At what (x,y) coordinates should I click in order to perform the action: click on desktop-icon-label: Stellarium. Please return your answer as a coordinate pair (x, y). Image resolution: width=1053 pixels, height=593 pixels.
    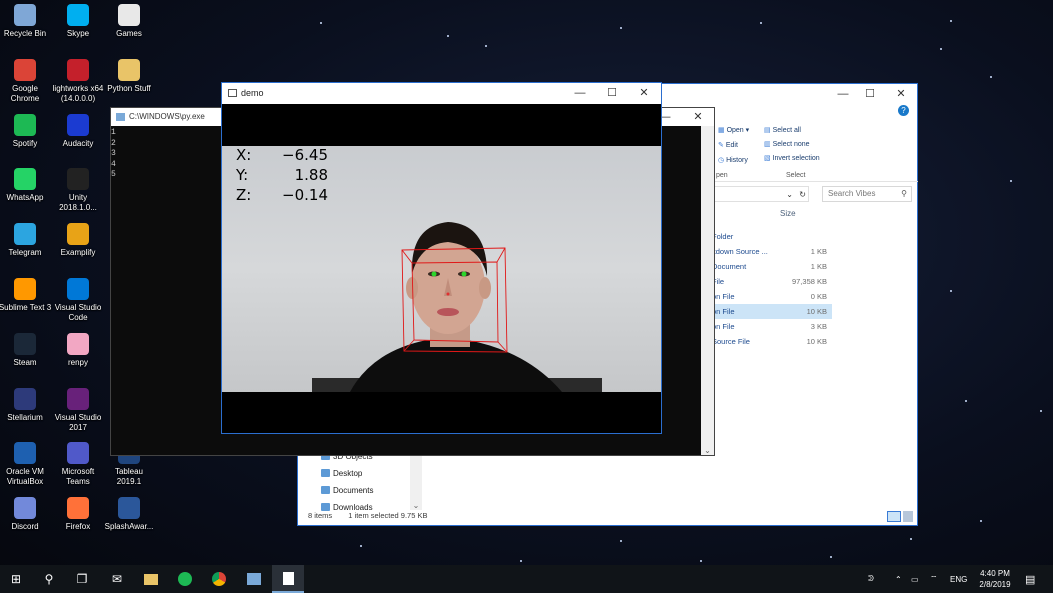
    Looking at the image, I should click on (25, 417).